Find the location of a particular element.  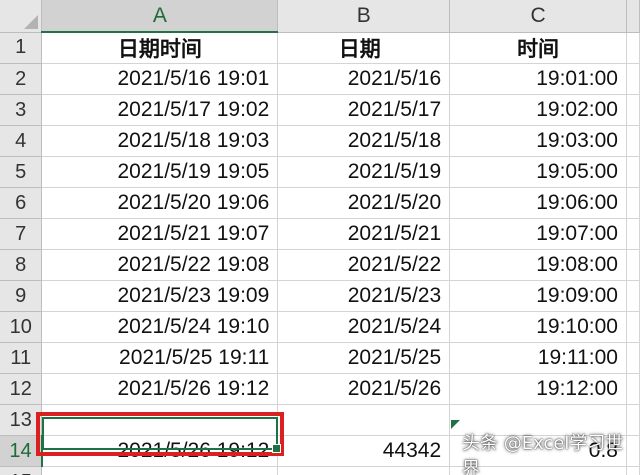

row-header: 5 is located at coordinates (21, 172).